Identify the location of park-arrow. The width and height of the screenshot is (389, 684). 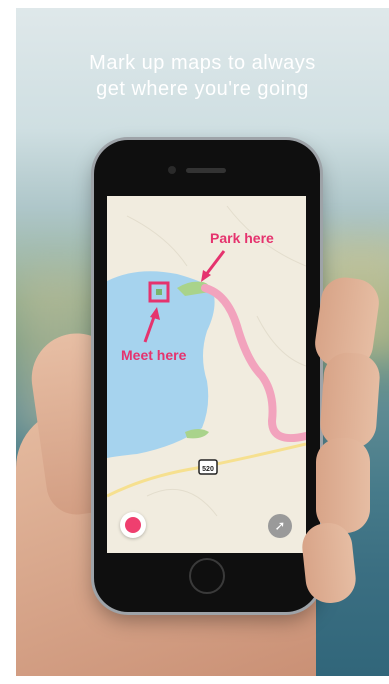
(214, 263).